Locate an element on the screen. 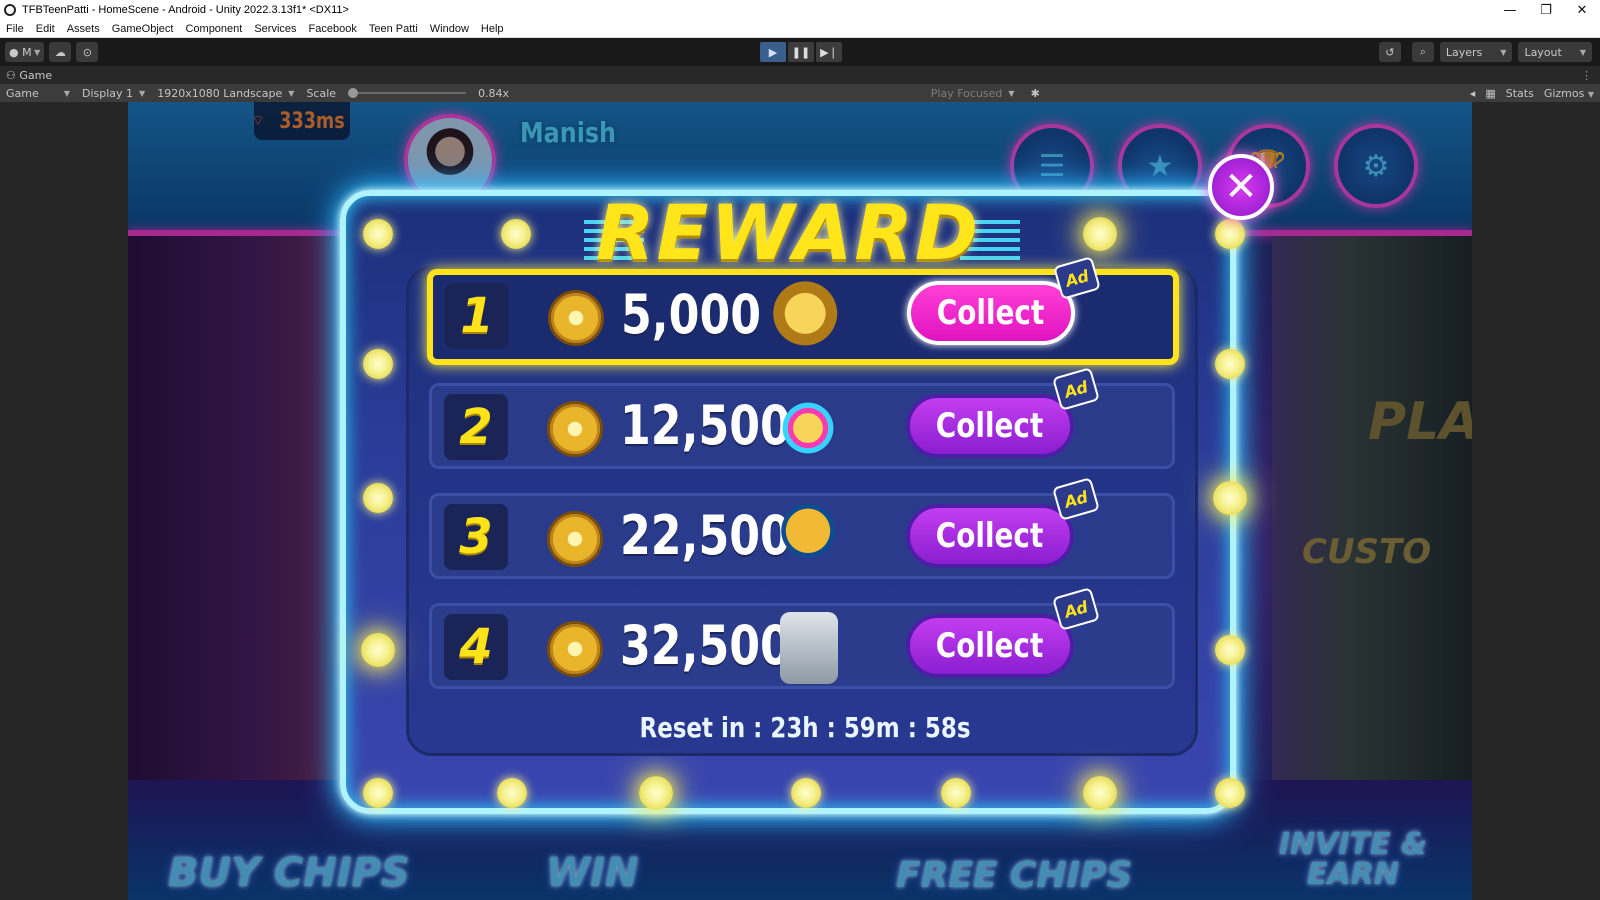 Image resolution: width=1600 pixels, height=900 pixels. reward-row-3: 3 22,500 Collect Ad is located at coordinates (802, 528).